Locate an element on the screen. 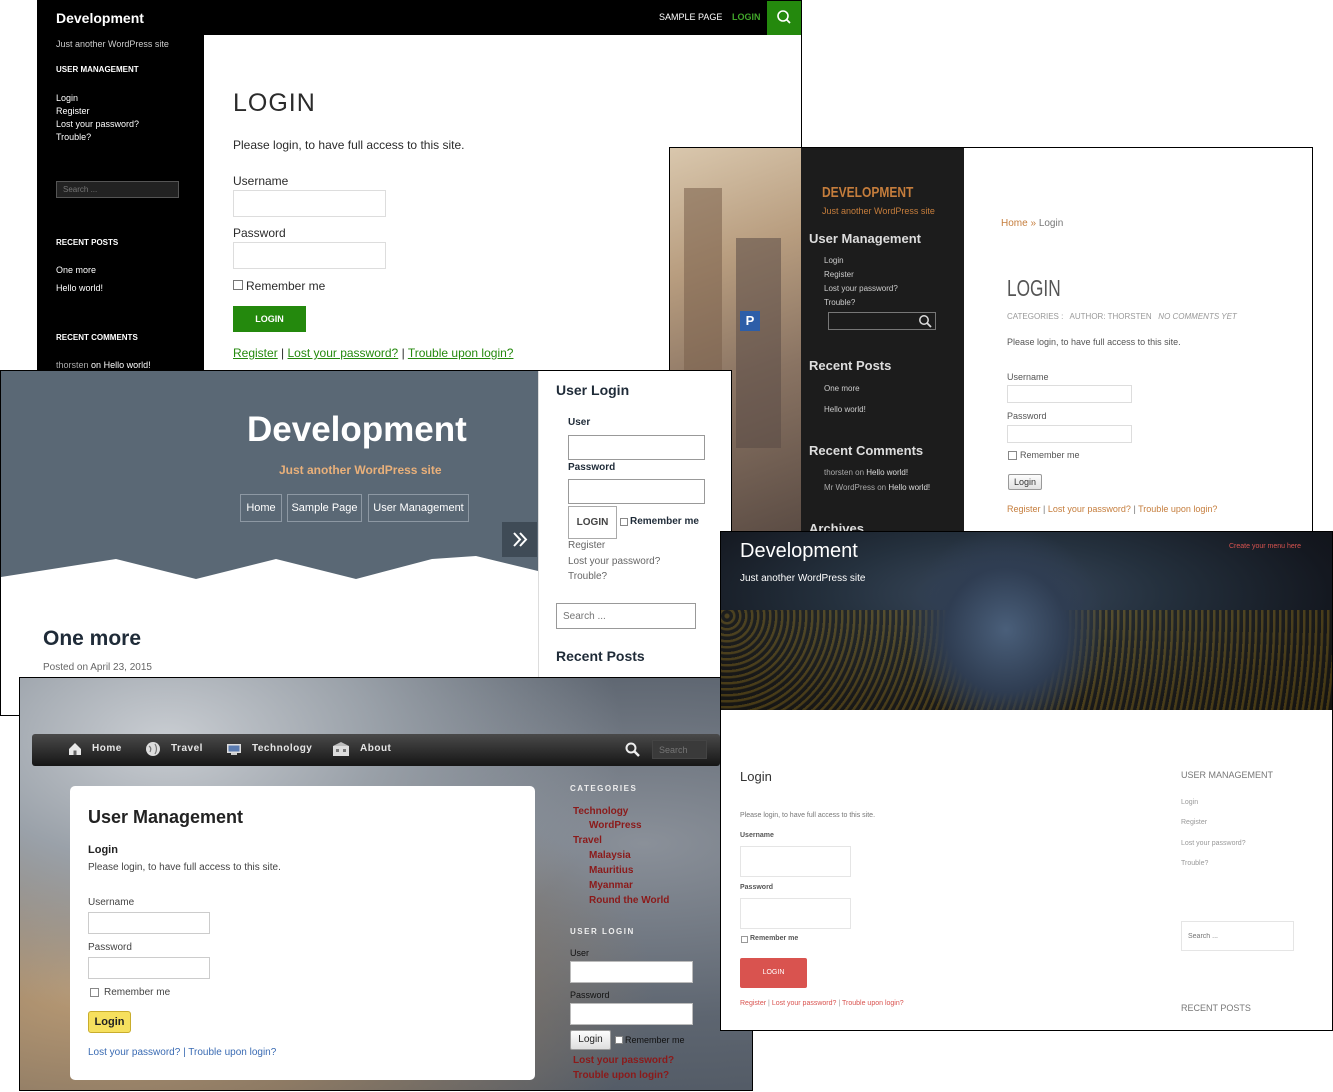 Image resolution: width=1333 pixels, height=1092 pixels. nav-sample-page: SAMPLE PAGE is located at coordinates (690, 17).